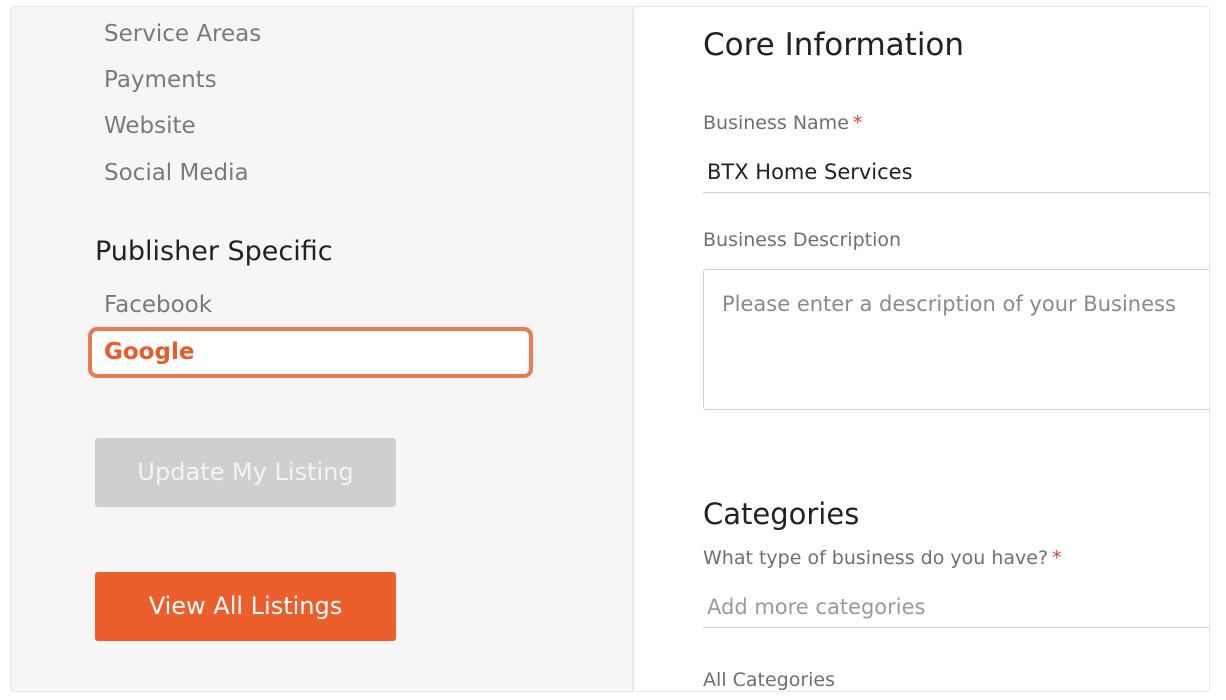 The height and width of the screenshot is (700, 1226). I want to click on sidebar-item-google: Google, so click(149, 352).